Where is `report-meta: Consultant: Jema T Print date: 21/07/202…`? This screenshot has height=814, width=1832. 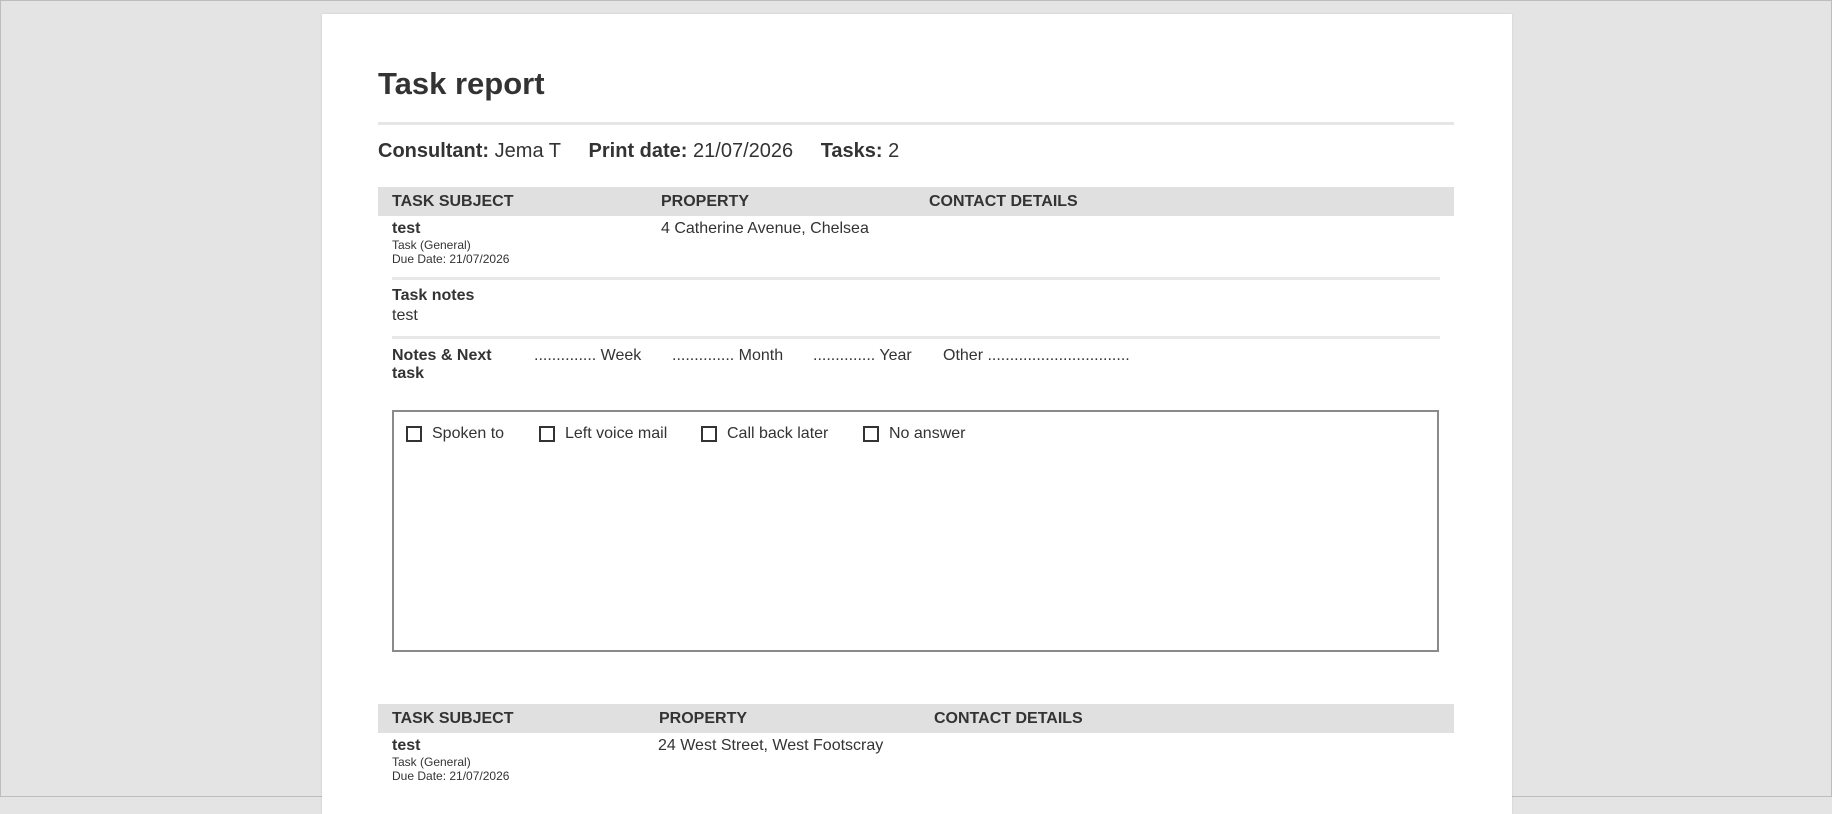 report-meta: Consultant: Jema T Print date: 21/07/202… is located at coordinates (649, 151).